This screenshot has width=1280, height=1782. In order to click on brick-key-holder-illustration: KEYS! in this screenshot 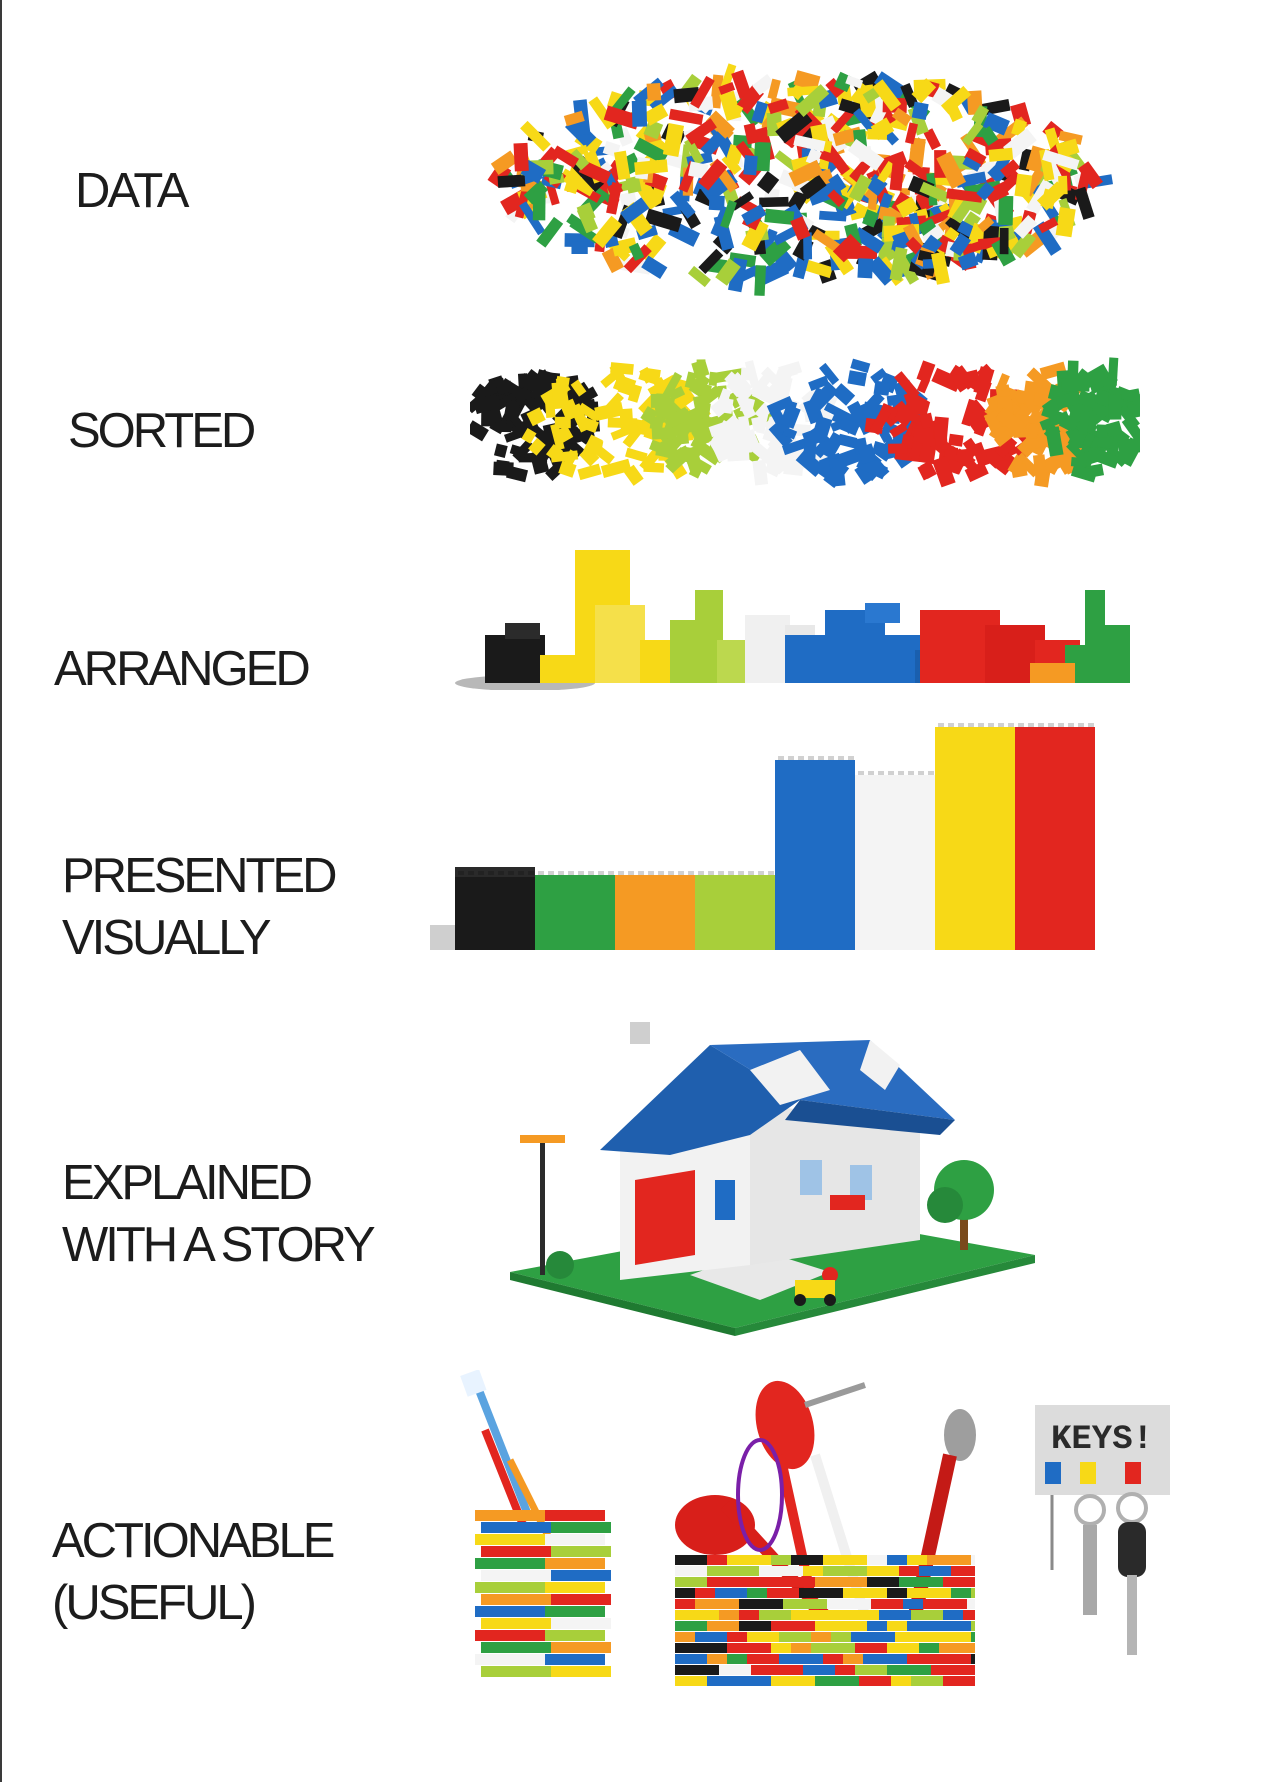, I will do `click(1102, 1530)`.